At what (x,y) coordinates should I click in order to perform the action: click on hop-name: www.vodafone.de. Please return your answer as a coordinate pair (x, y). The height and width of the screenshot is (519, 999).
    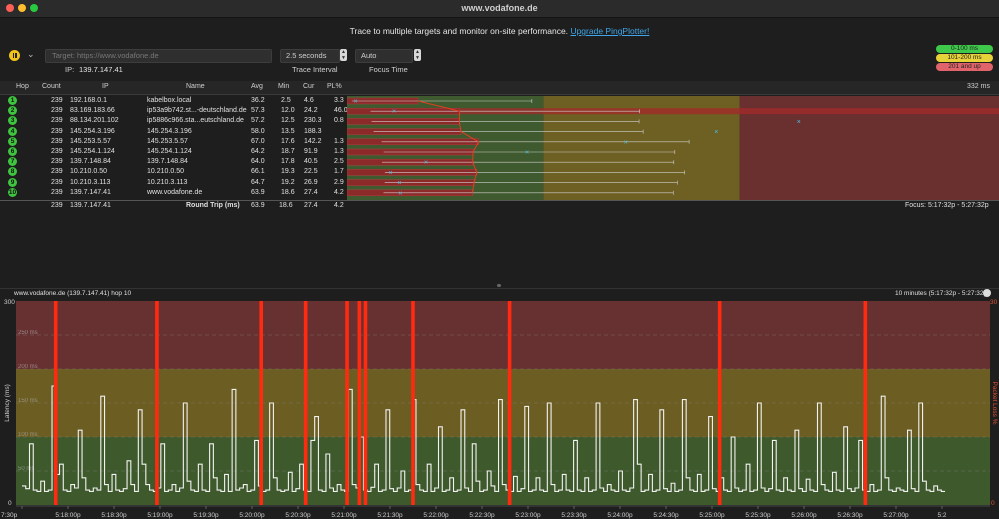
    Looking at the image, I should click on (175, 192).